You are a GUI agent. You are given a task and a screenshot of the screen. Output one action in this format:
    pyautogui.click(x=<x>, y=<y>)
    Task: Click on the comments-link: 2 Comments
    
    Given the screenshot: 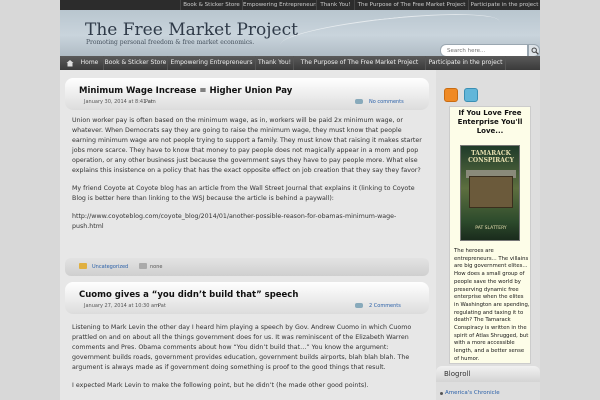 What is the action you would take?
    pyautogui.click(x=385, y=306)
    